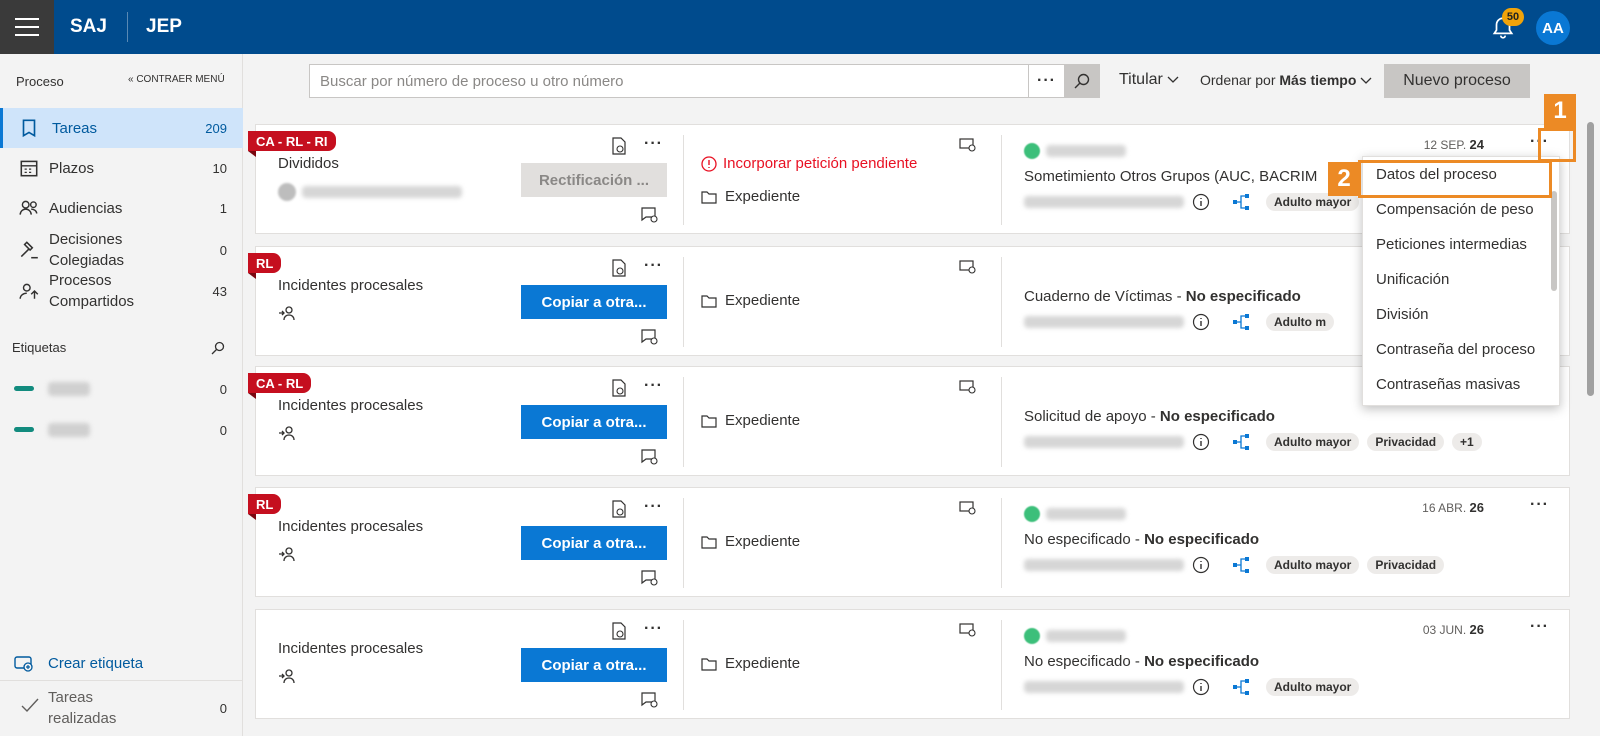 Image resolution: width=1600 pixels, height=736 pixels. Describe the element at coordinates (1455, 179) in the screenshot. I see `callout-2-highlight` at that location.